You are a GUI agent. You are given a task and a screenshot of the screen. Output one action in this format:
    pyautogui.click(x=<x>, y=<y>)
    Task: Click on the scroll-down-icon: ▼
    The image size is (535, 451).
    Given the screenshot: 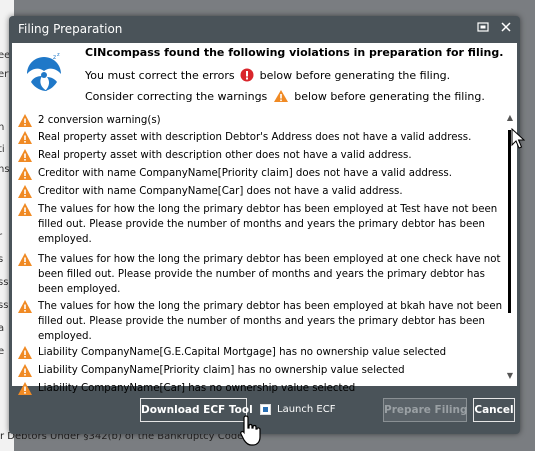 What is the action you would take?
    pyautogui.click(x=510, y=376)
    